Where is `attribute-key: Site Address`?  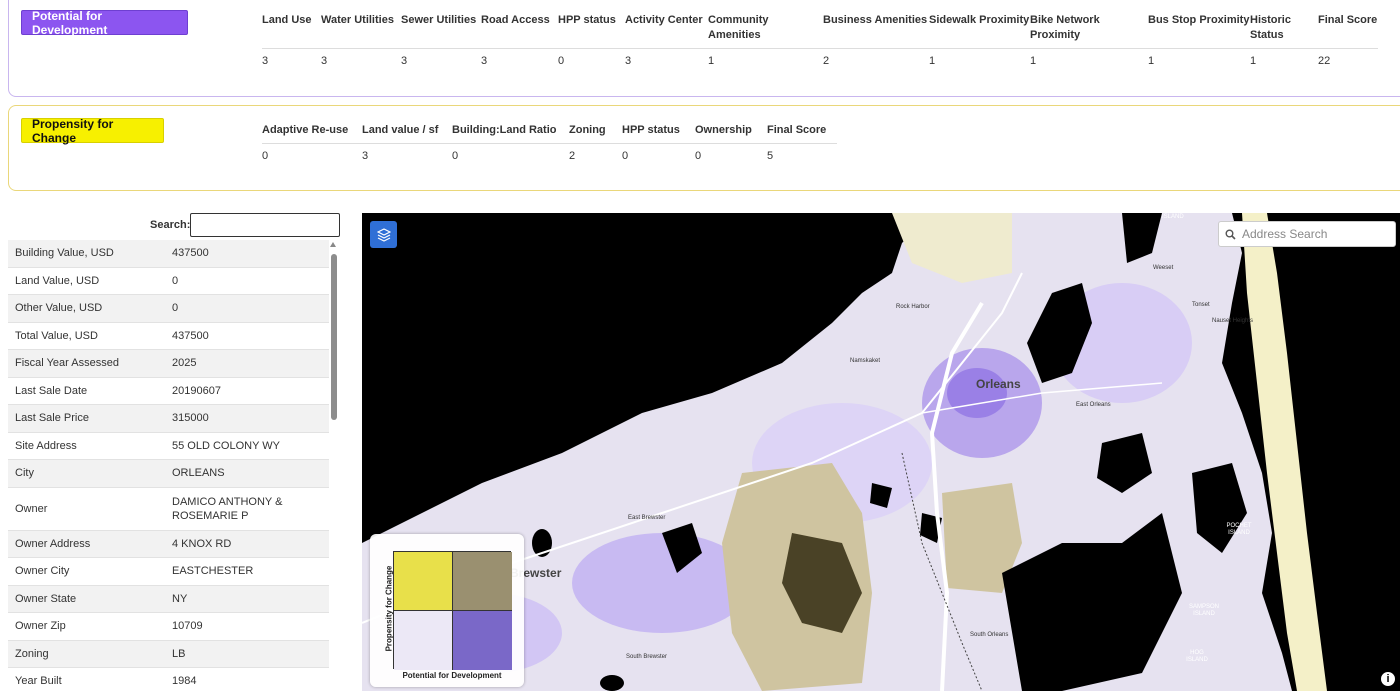
attribute-key: Site Address is located at coordinates (46, 445).